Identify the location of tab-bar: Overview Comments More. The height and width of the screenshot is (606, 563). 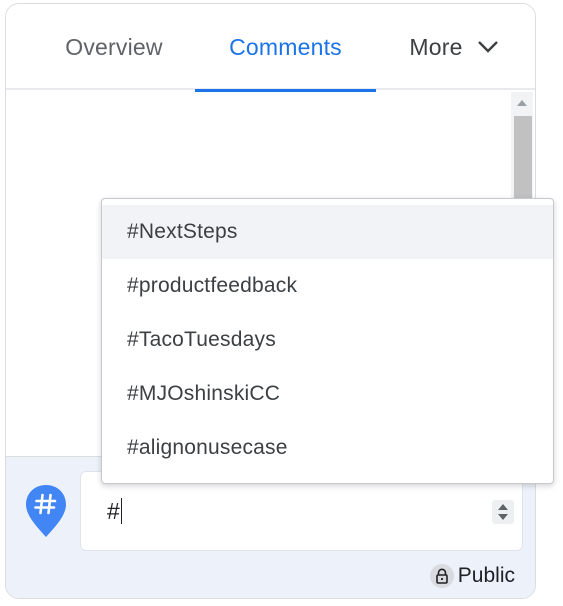
(270, 48).